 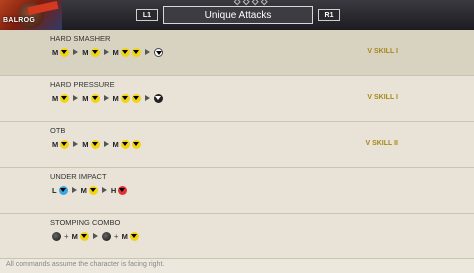 I want to click on next-tab-button: R1, so click(x=329, y=15).